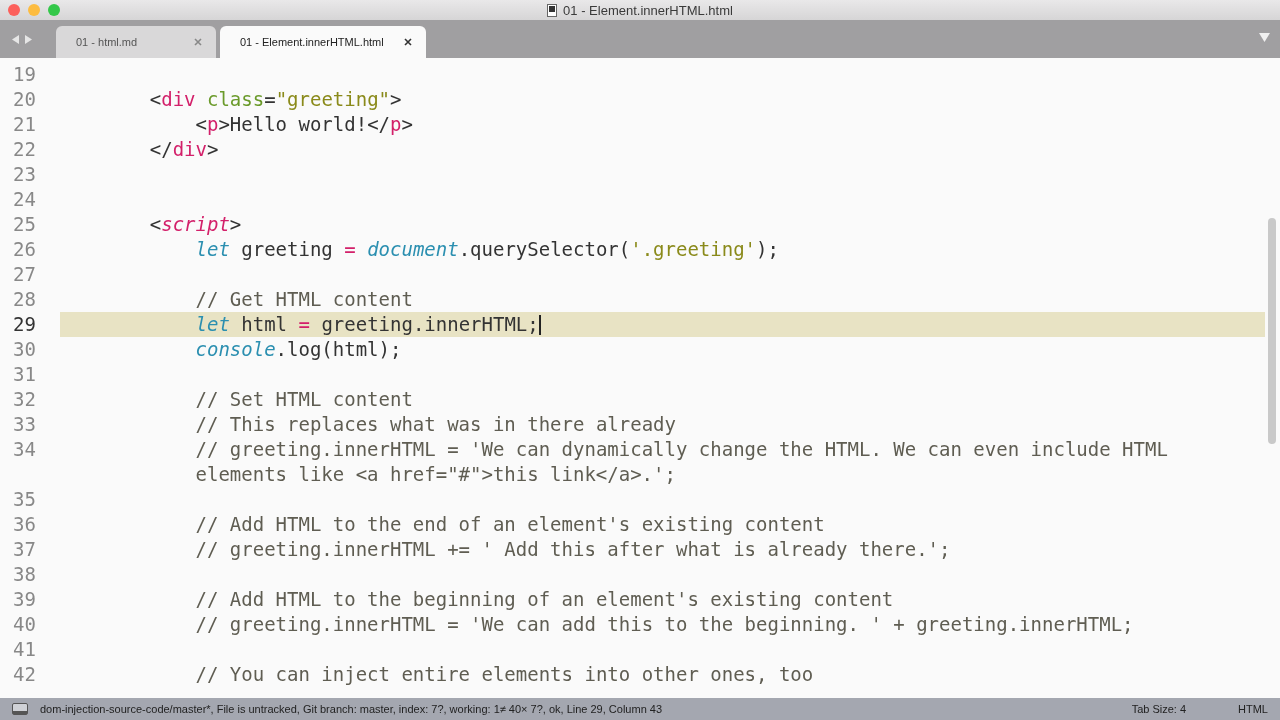 This screenshot has width=1280, height=720. What do you see at coordinates (1272, 331) in the screenshot?
I see `scrollbar-thumb` at bounding box center [1272, 331].